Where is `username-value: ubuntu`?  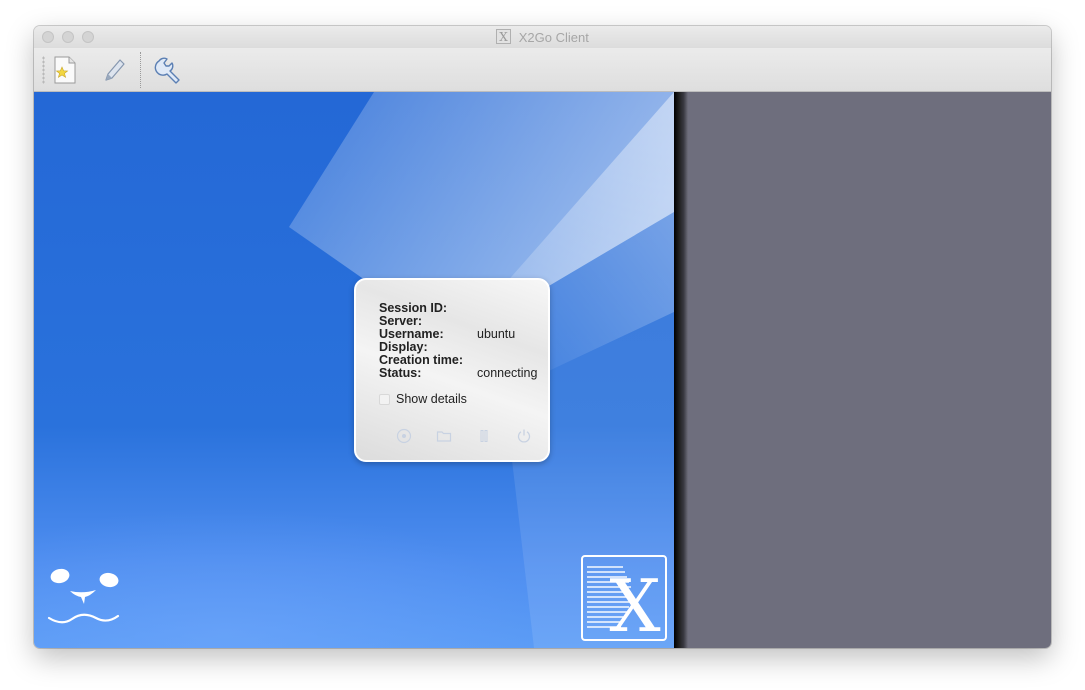
username-value: ubuntu is located at coordinates (496, 334).